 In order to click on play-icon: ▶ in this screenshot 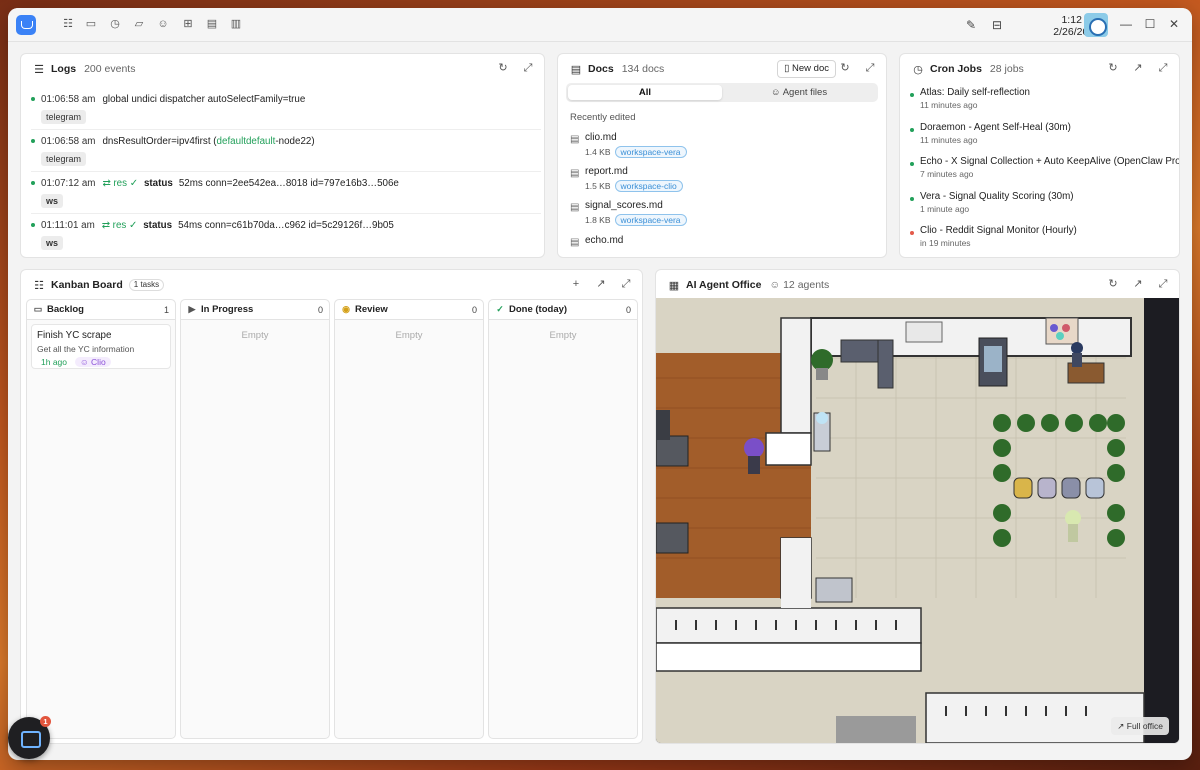, I will do `click(192, 309)`.